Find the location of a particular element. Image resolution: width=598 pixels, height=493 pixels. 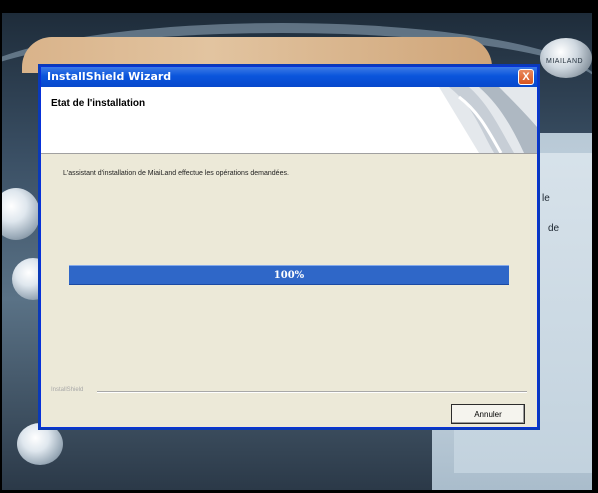

background-side-text: le is located at coordinates (546, 198).